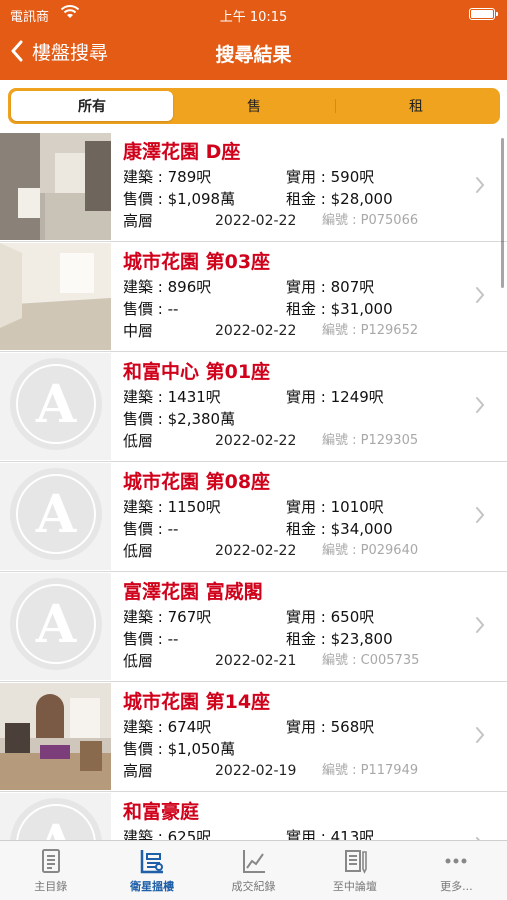 This screenshot has width=507, height=900. I want to click on tab-transactions: 成交紀錄, so click(253, 870).